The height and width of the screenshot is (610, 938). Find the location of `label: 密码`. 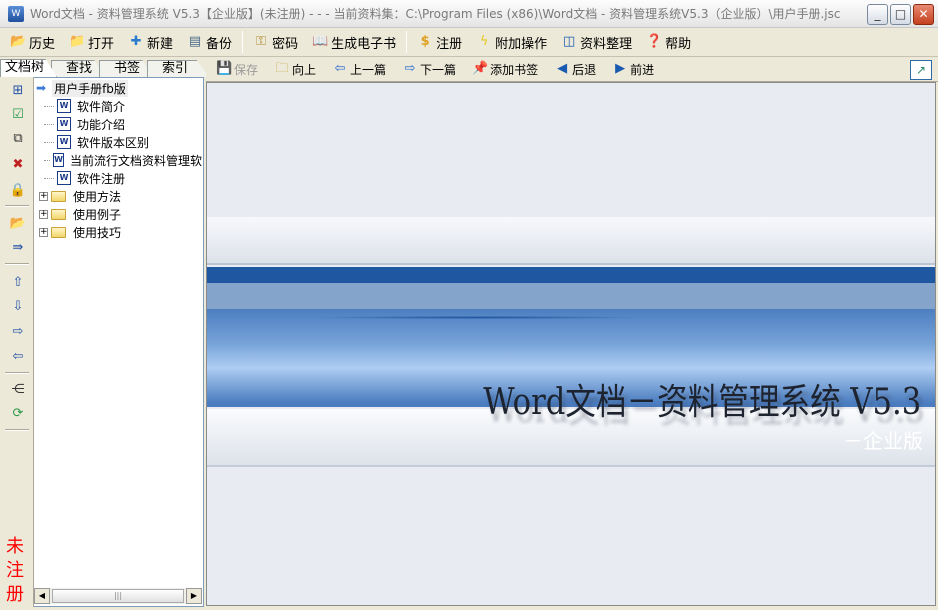

label: 密码 is located at coordinates (285, 44).